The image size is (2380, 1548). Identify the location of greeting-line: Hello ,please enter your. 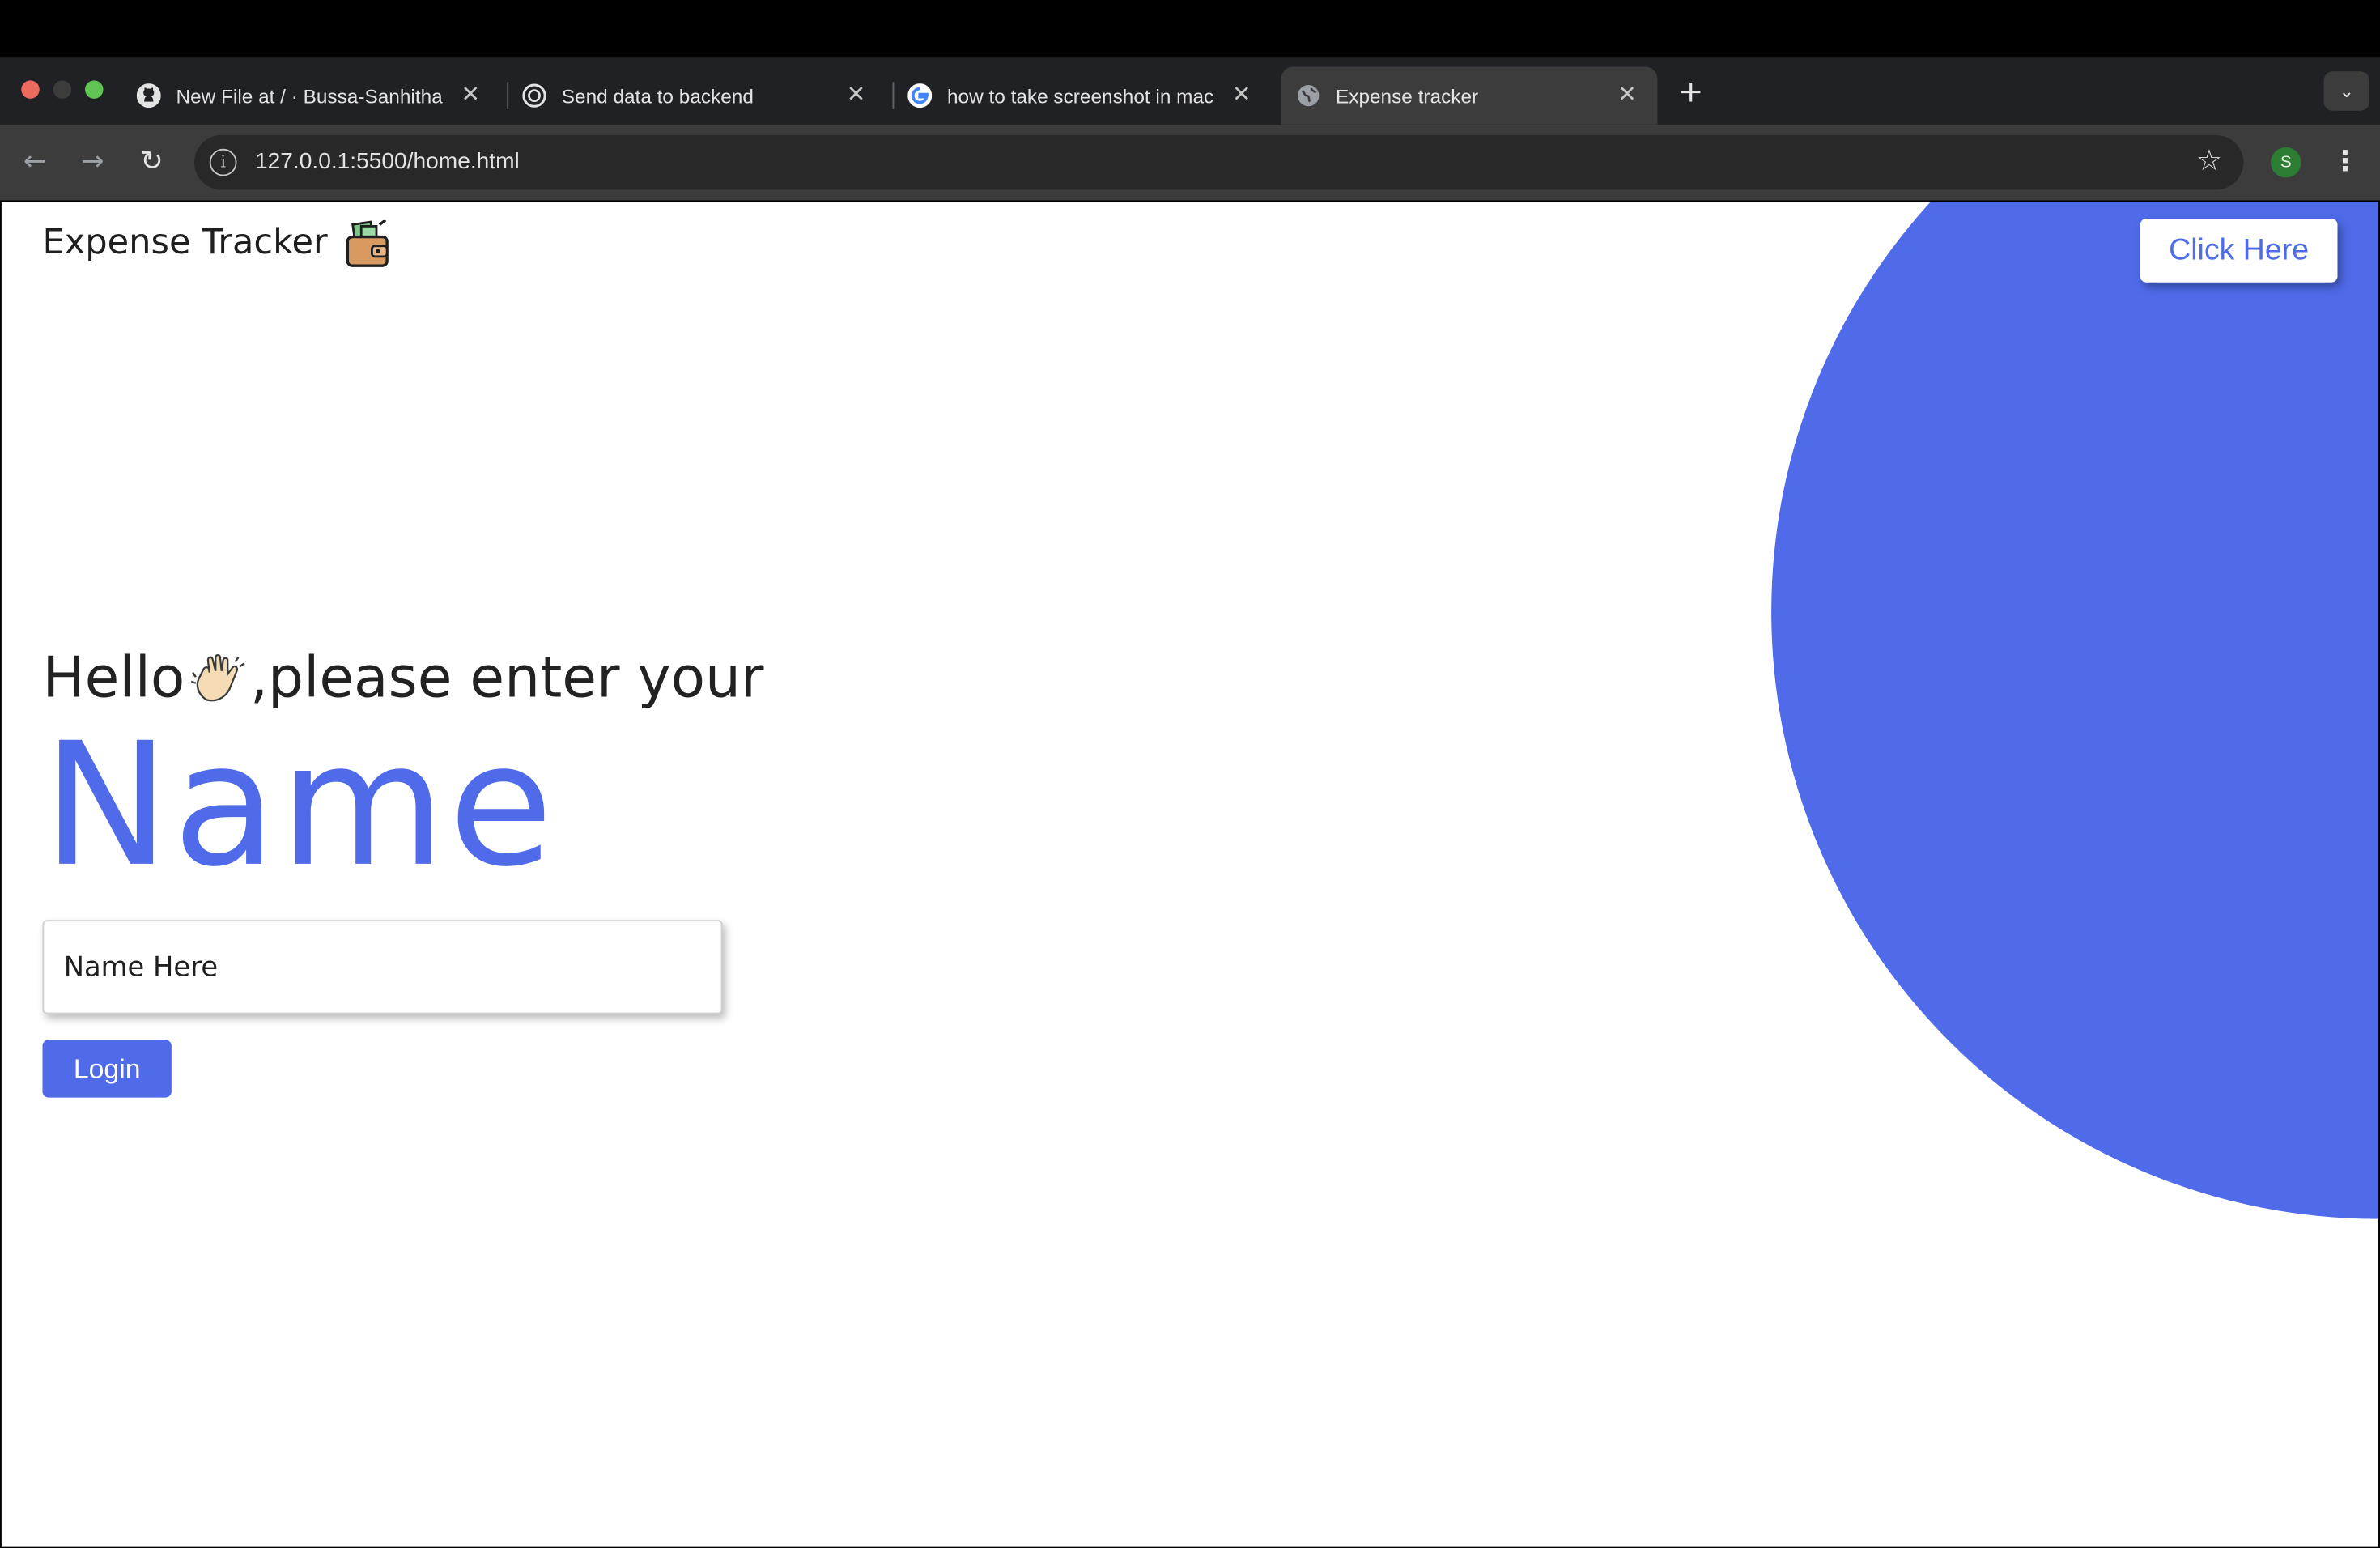
(403, 678).